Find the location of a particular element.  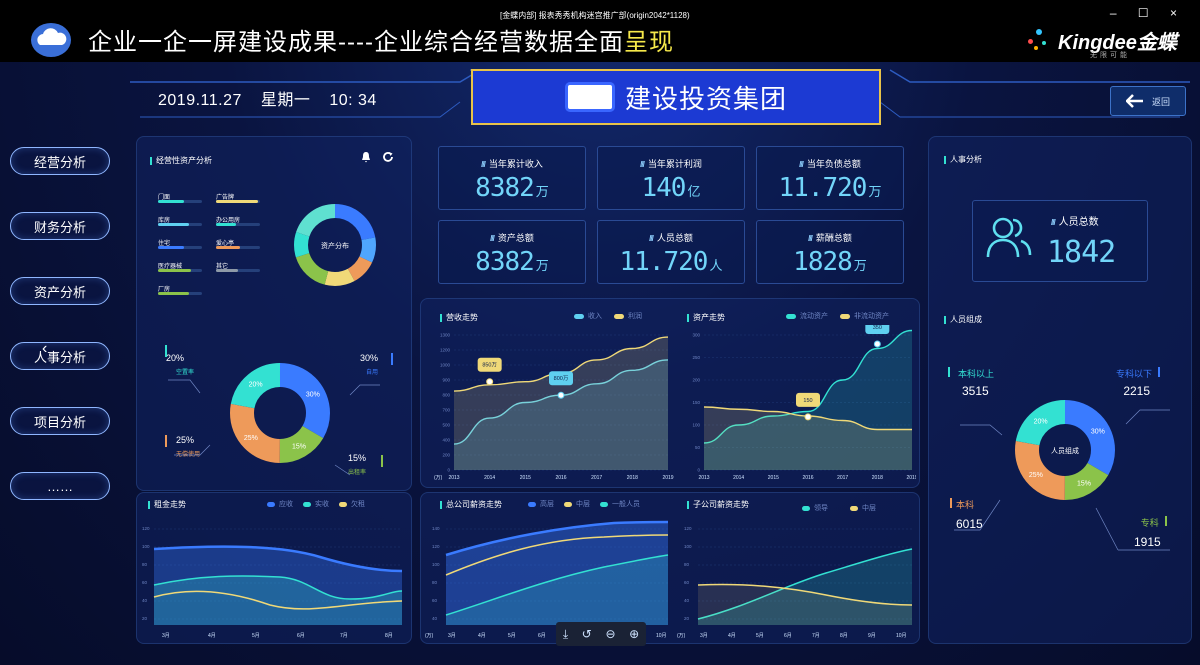

sub-salary-legend: 领导 中层 is located at coordinates (839, 508).